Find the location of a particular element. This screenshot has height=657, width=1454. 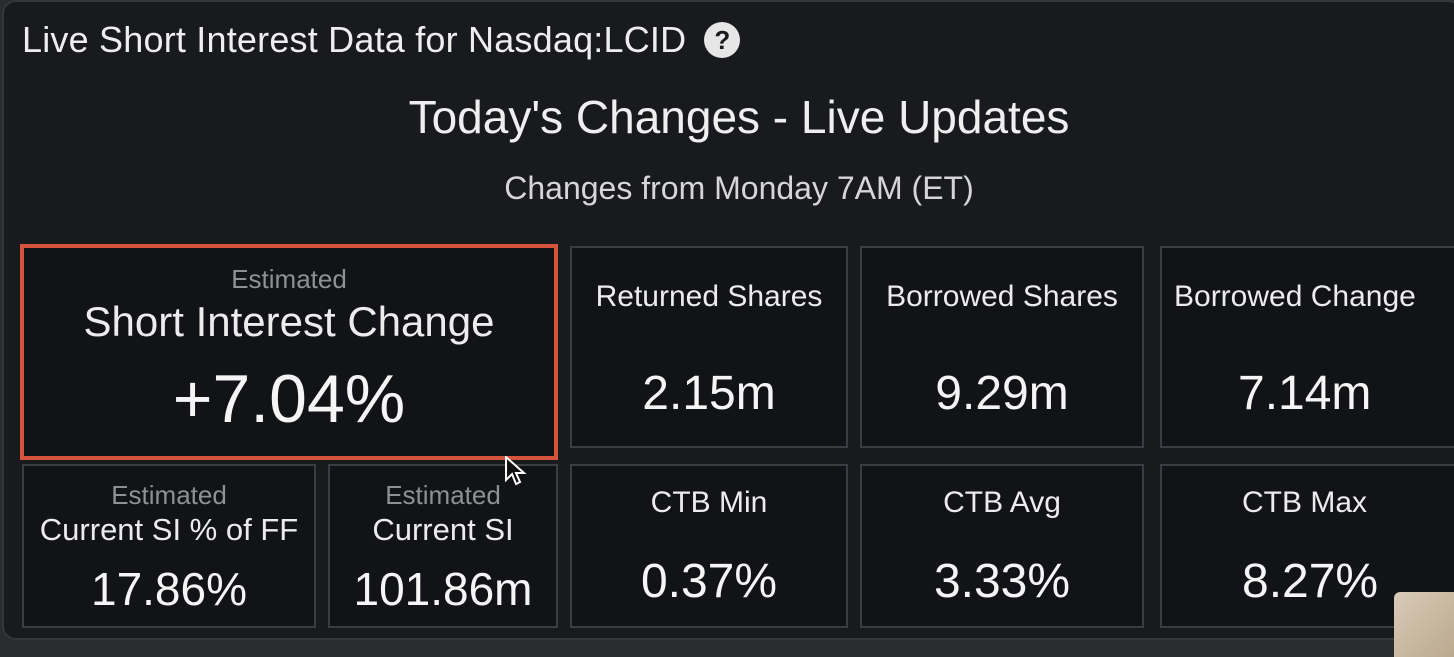

current-si-pct-ff-value: 17.86% is located at coordinates (168, 589).